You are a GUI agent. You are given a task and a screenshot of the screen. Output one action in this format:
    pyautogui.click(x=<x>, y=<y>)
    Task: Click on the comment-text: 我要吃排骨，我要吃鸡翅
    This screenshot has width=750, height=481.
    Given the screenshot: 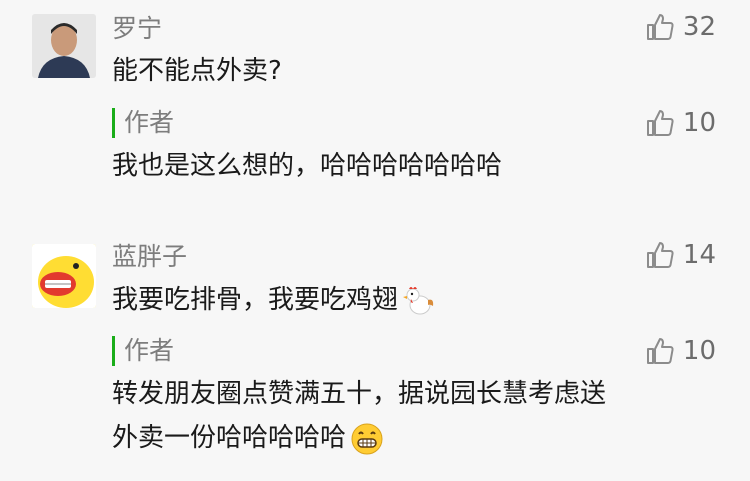 What is the action you would take?
    pyautogui.click(x=274, y=300)
    